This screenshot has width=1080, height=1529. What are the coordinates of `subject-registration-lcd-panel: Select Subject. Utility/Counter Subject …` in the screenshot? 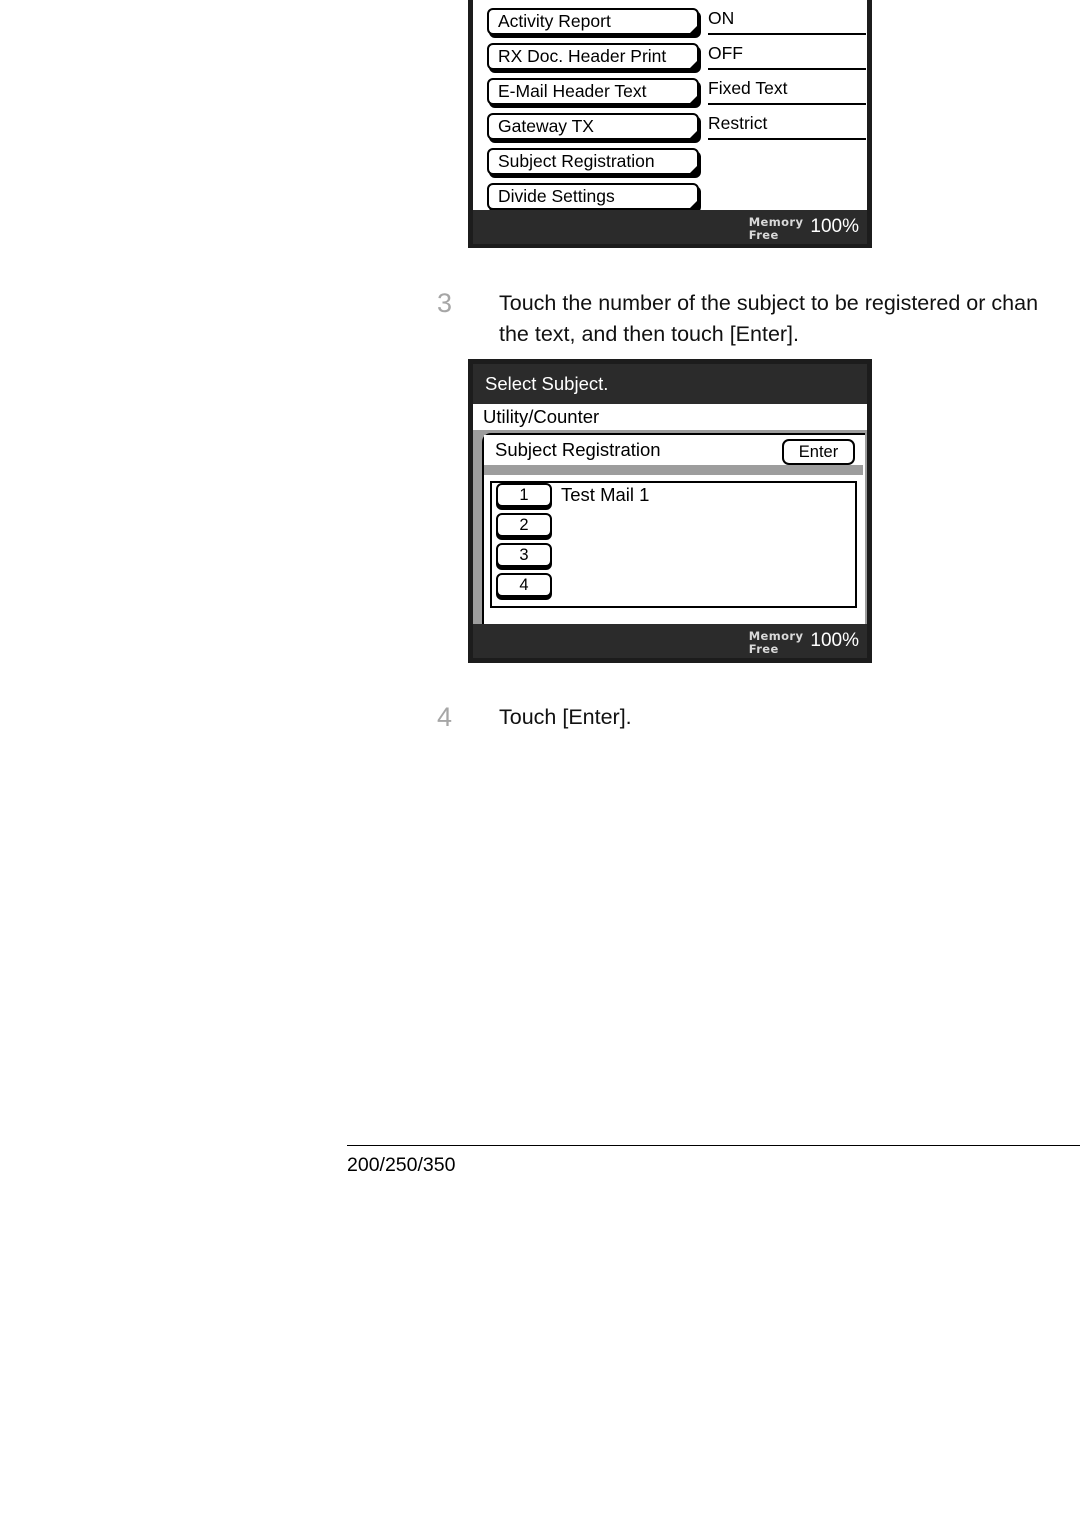 It's located at (670, 511).